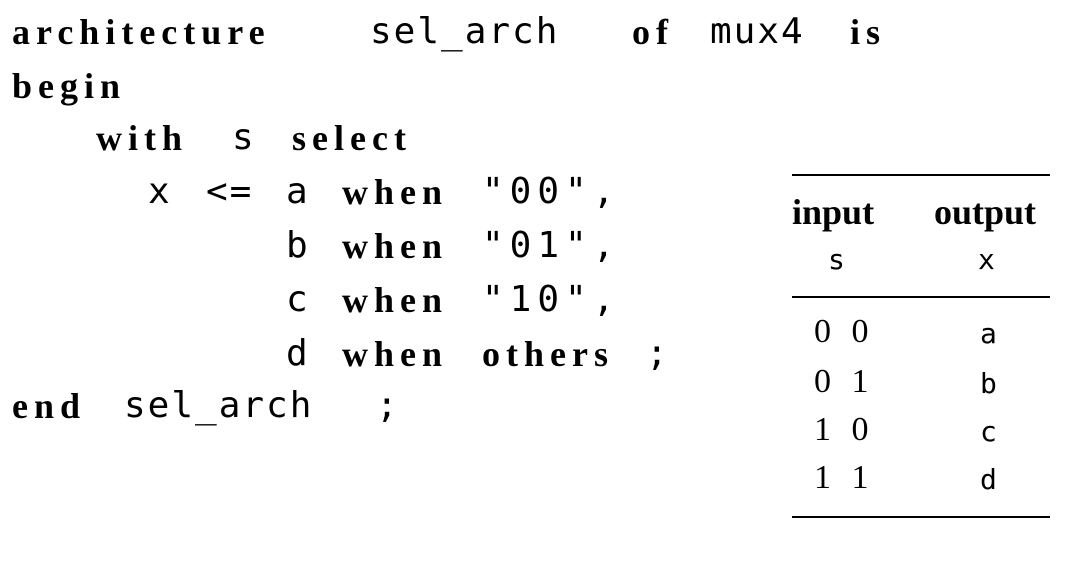 The image size is (1080, 586). What do you see at coordinates (142, 138) in the screenshot?
I see `keyword-with: with` at bounding box center [142, 138].